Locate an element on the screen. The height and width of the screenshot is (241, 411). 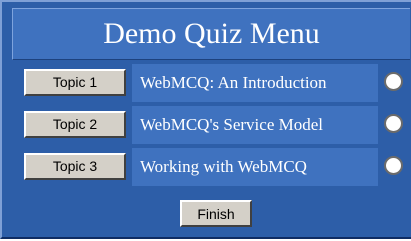
finish-button: Finish is located at coordinates (216, 213).